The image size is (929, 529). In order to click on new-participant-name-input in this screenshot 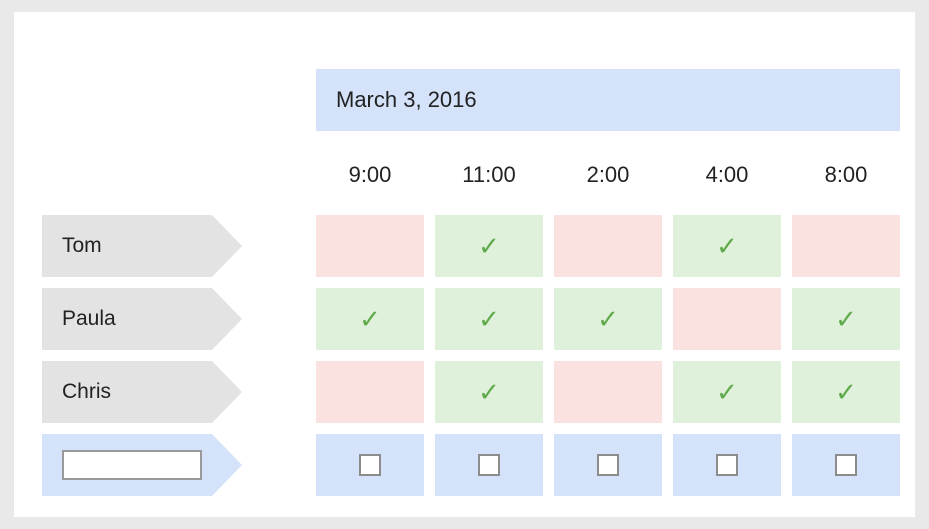, I will do `click(132, 465)`.